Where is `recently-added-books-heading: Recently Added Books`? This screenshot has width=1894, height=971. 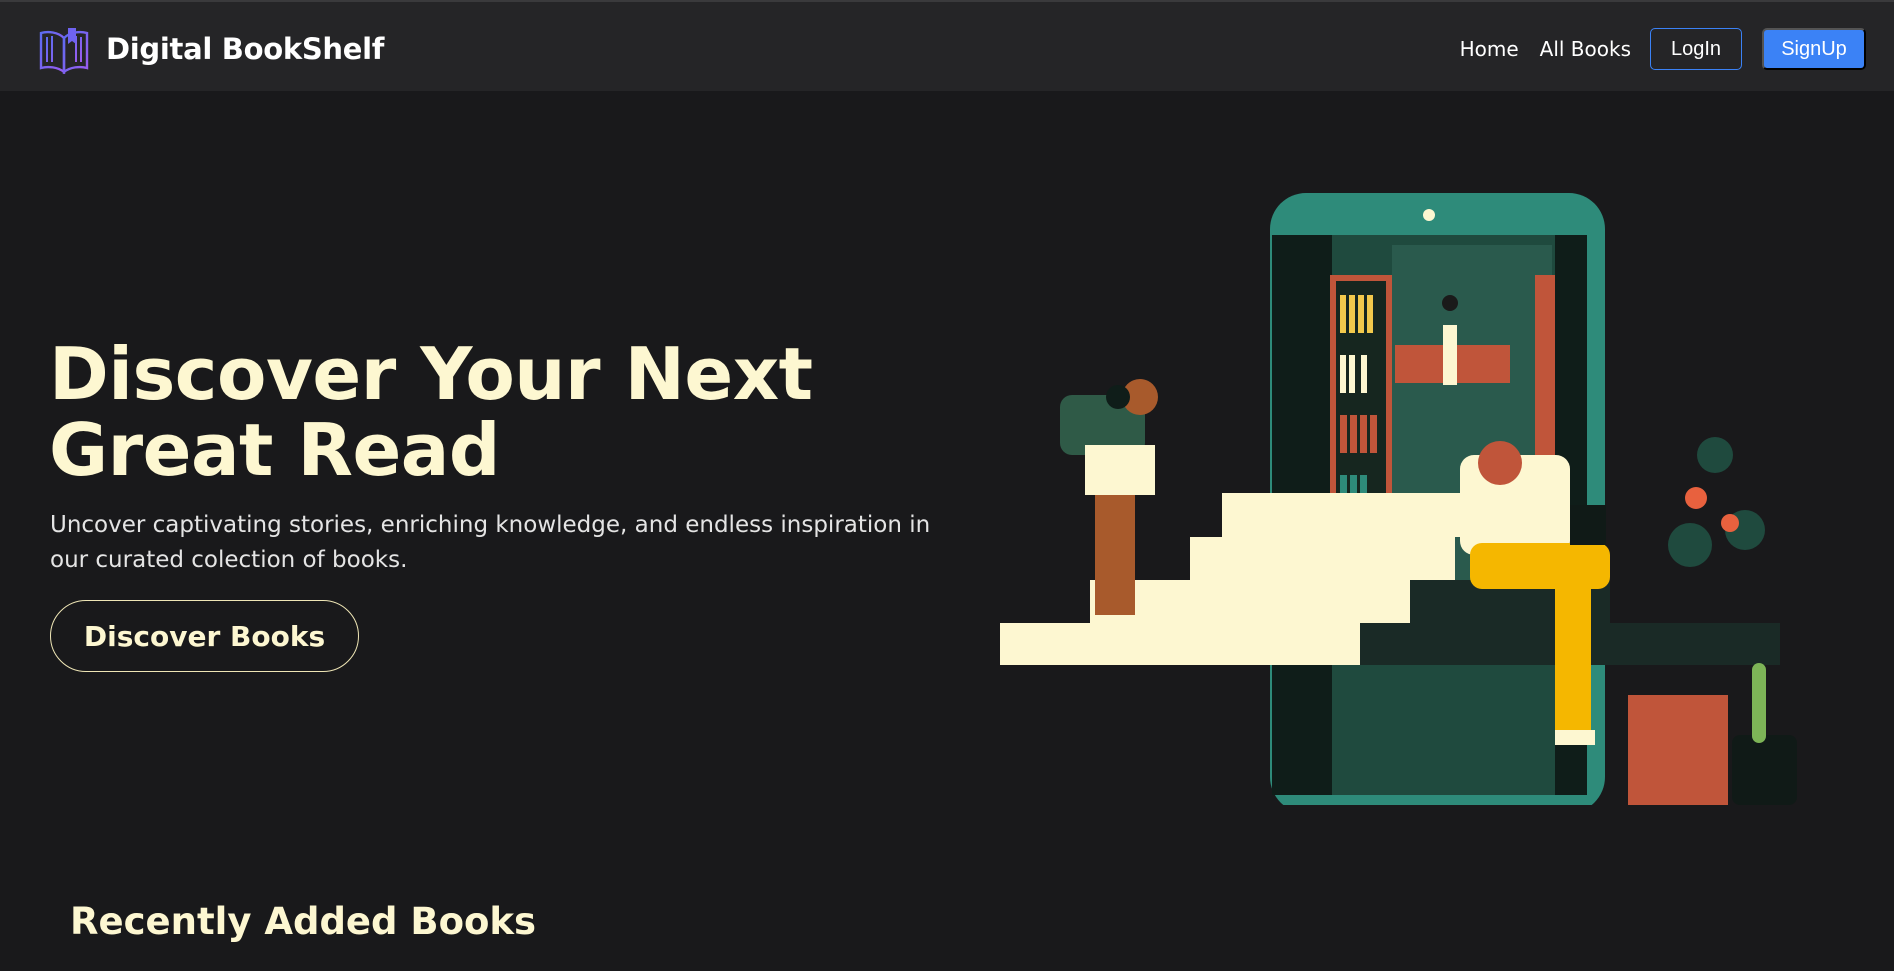
recently-added-books-heading: Recently Added Books is located at coordinates (303, 921).